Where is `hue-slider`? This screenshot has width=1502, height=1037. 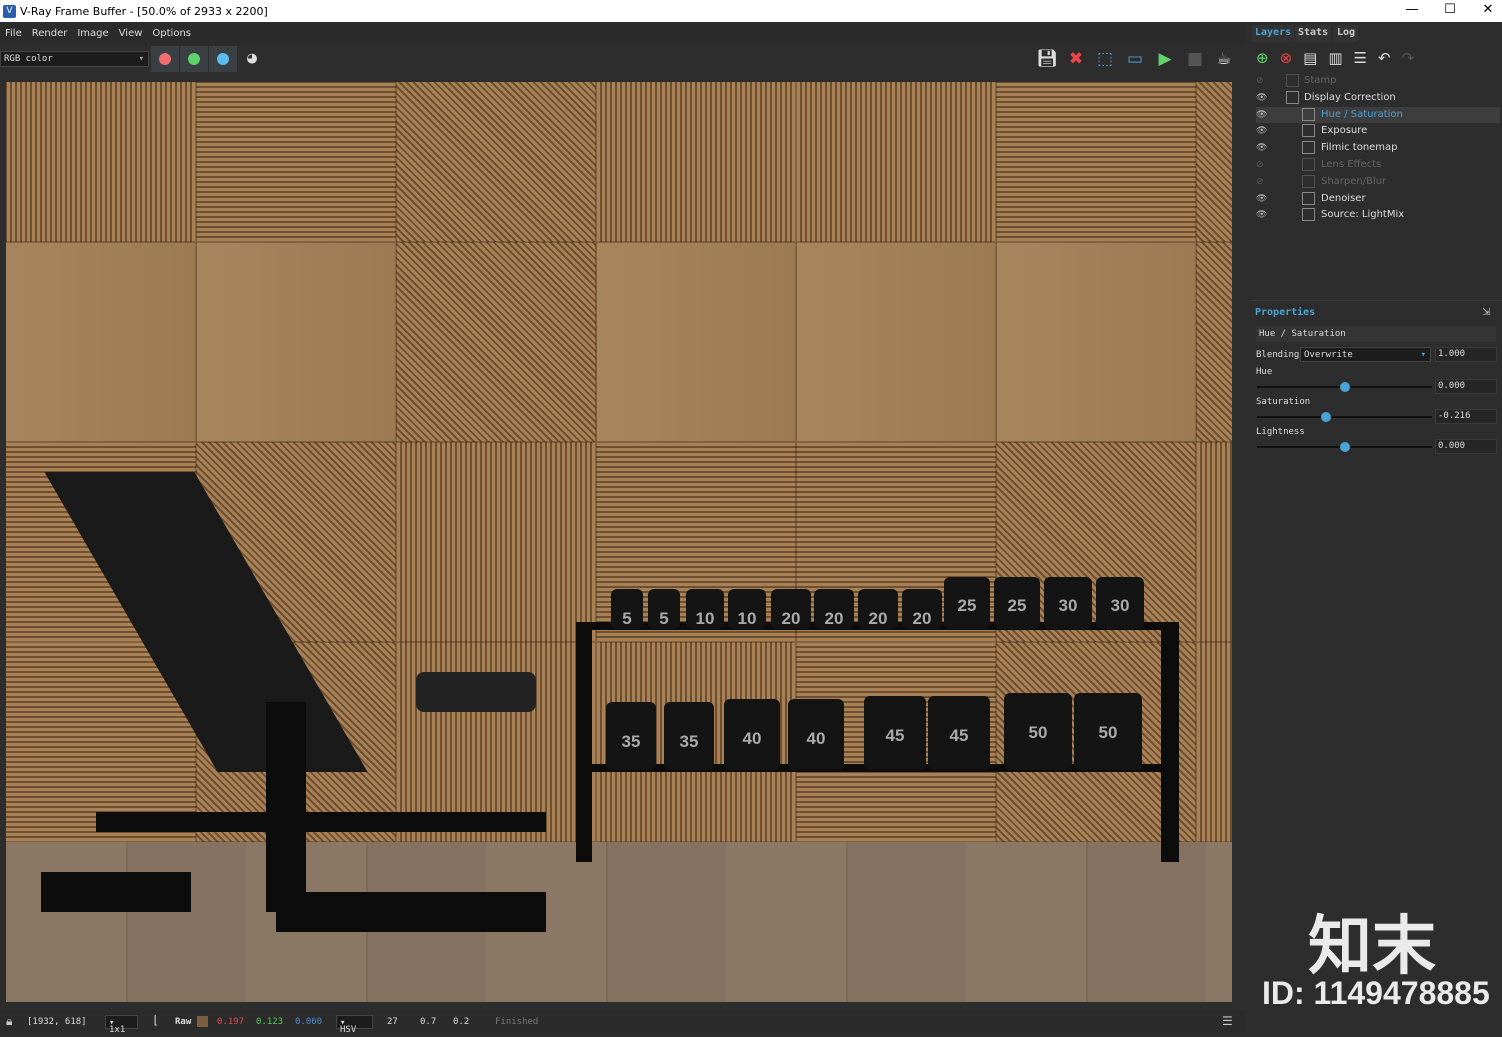
hue-slider is located at coordinates (1344, 387).